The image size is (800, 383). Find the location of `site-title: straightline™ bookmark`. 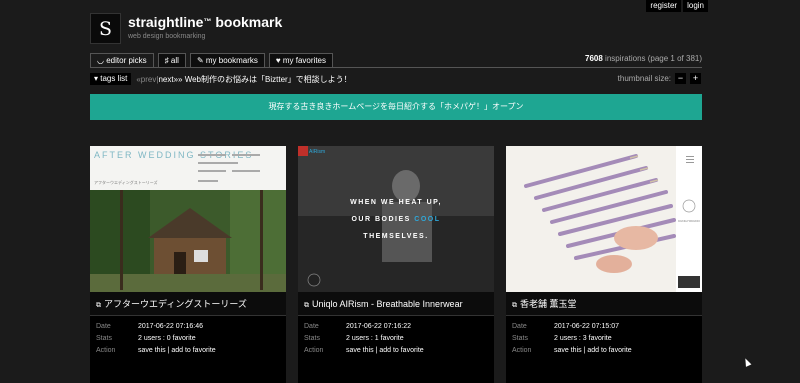

site-title: straightline™ bookmark is located at coordinates (205, 22).